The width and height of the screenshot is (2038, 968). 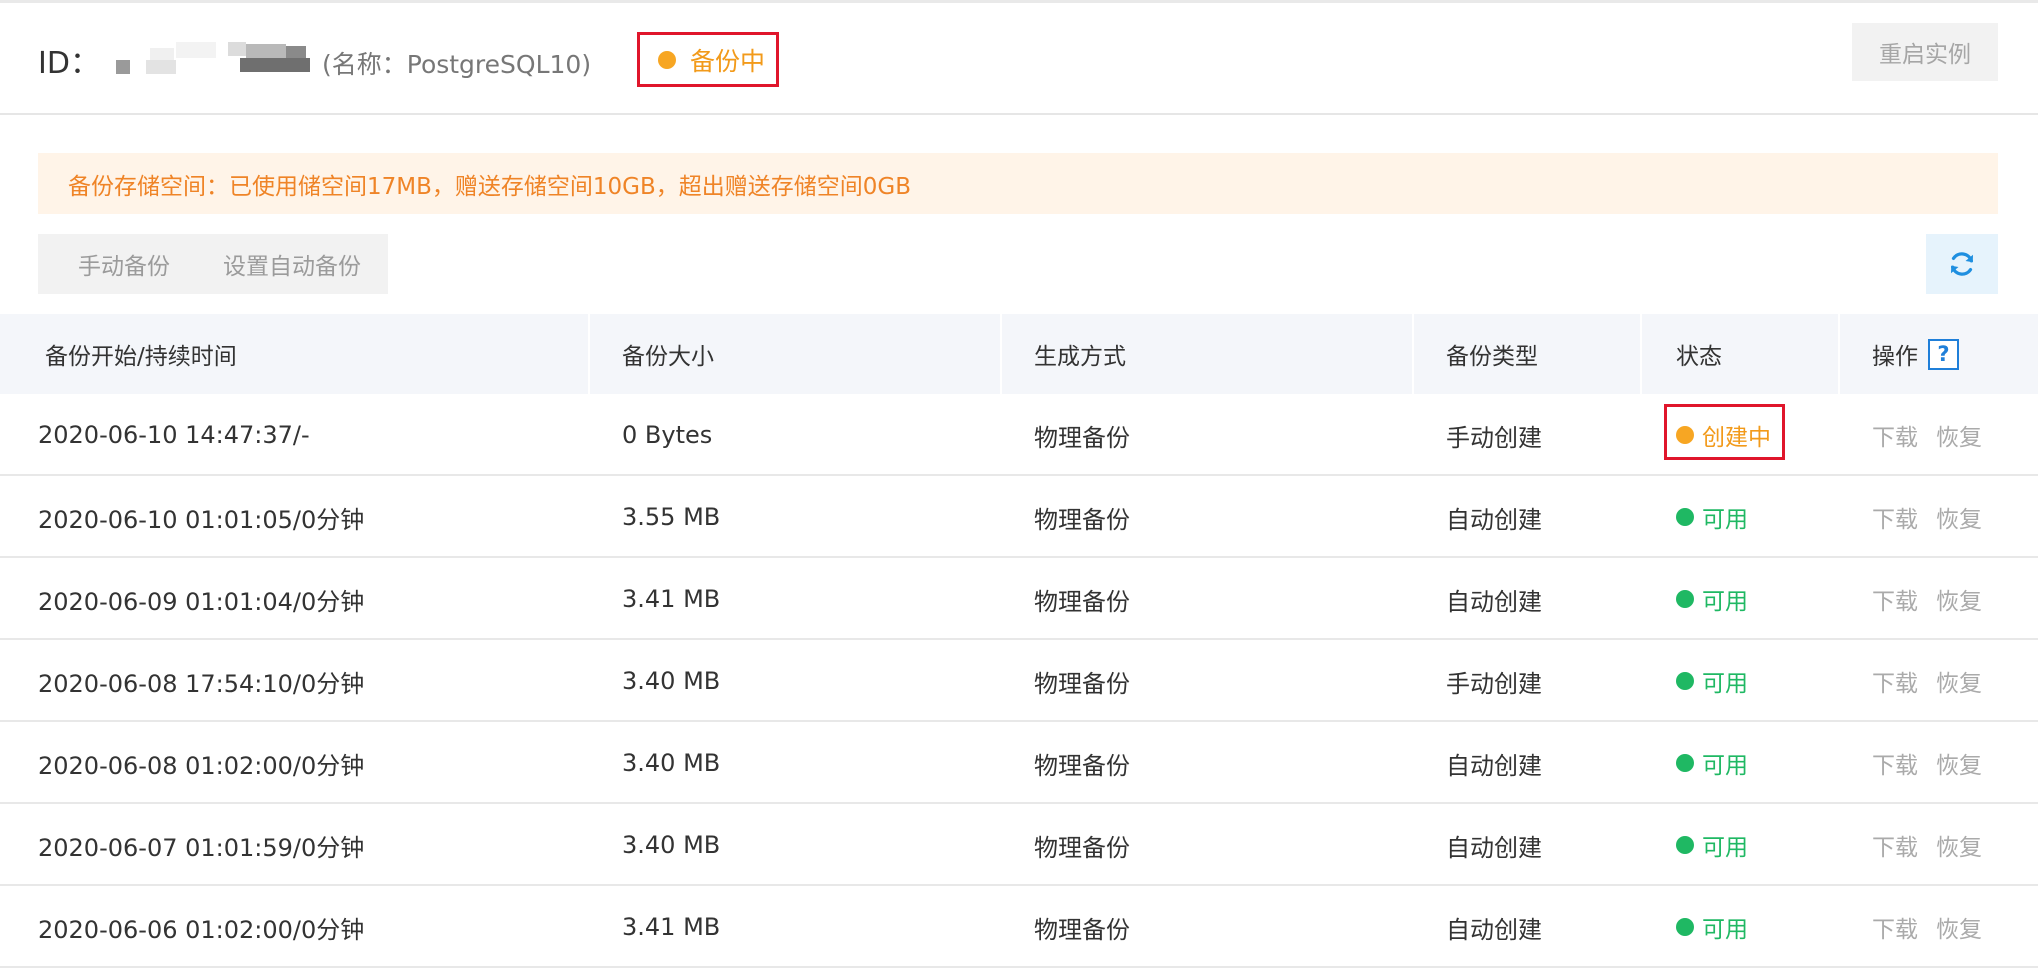 What do you see at coordinates (201, 765) in the screenshot?
I see `cell-time: 2020-06-08 01:02:00/0分钟` at bounding box center [201, 765].